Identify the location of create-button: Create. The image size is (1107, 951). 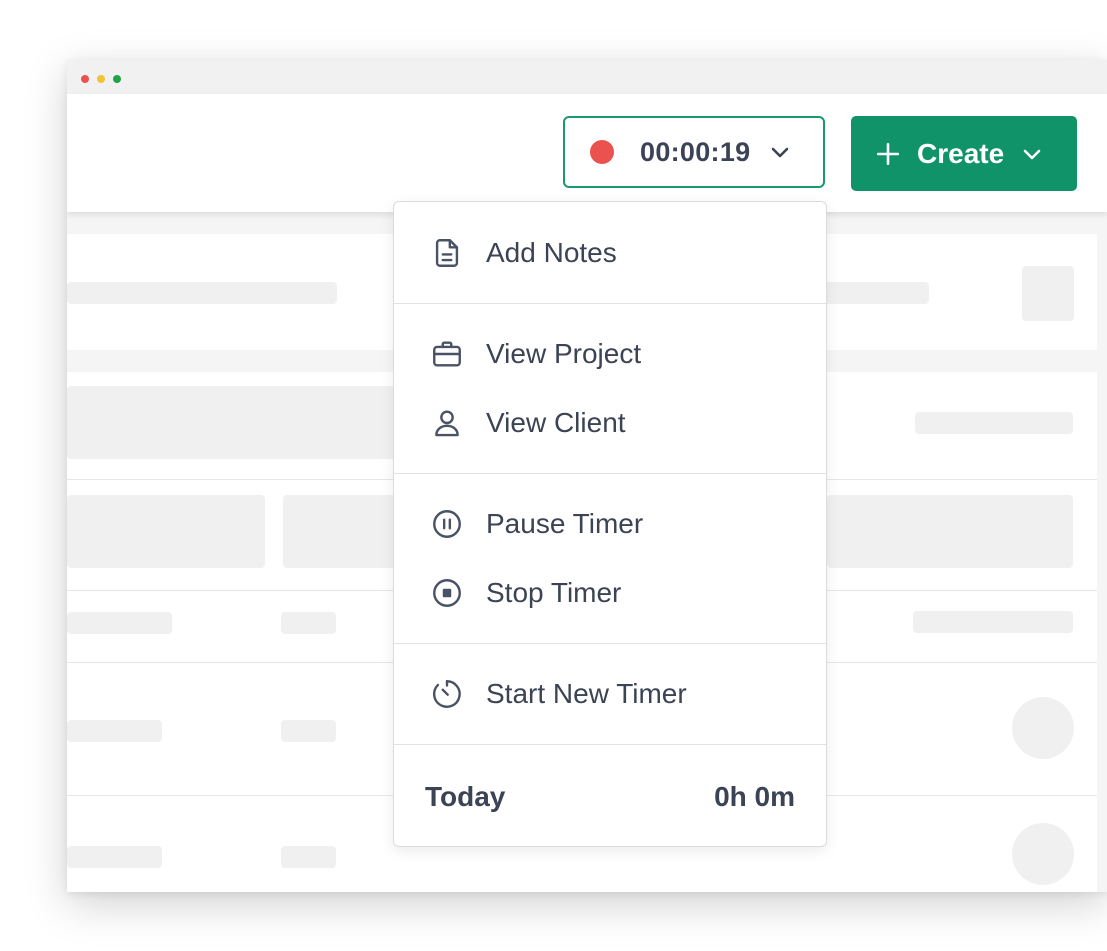
(964, 153).